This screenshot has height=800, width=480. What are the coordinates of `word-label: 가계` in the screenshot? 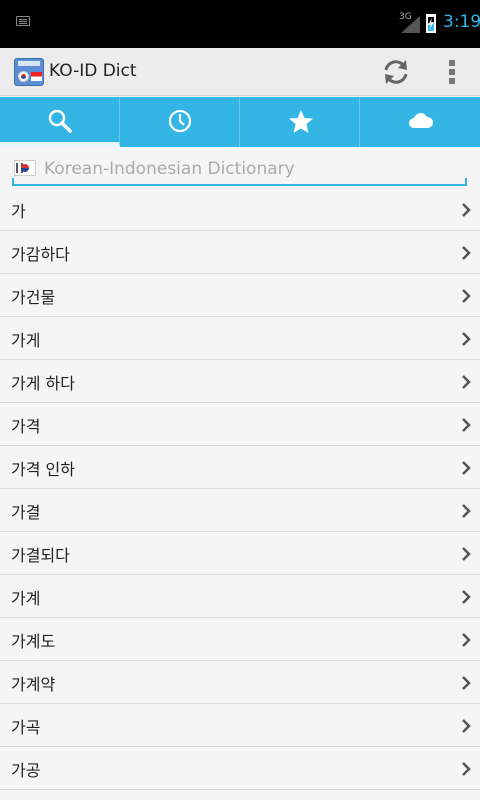 It's located at (26, 598).